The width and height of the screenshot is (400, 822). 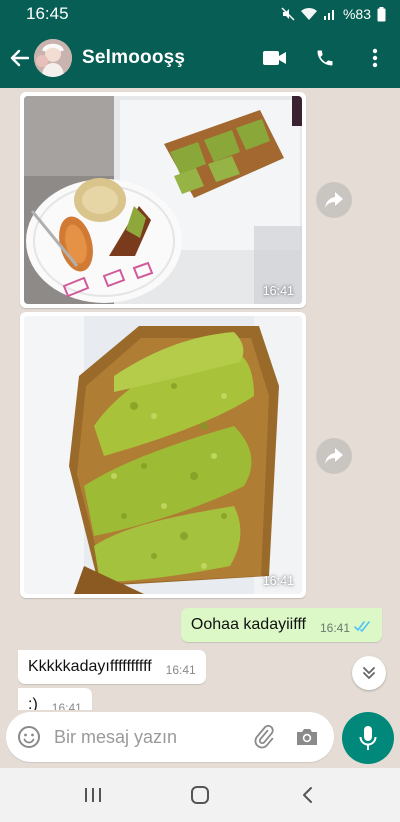 I want to click on chat-header: Selmoooşş, so click(x=200, y=58).